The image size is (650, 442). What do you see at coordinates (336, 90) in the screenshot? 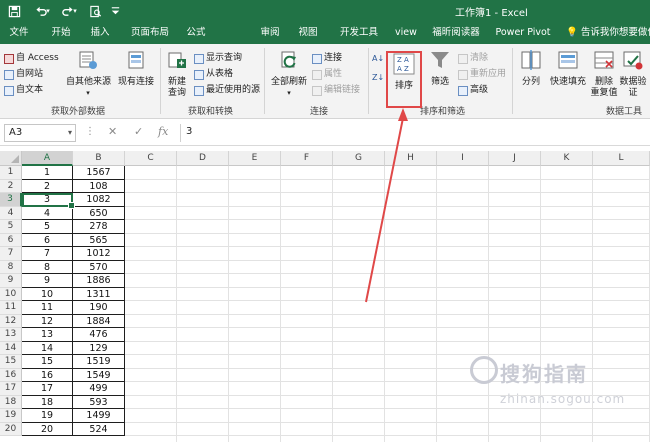
I see `edit-links-button: 编辑链接` at bounding box center [336, 90].